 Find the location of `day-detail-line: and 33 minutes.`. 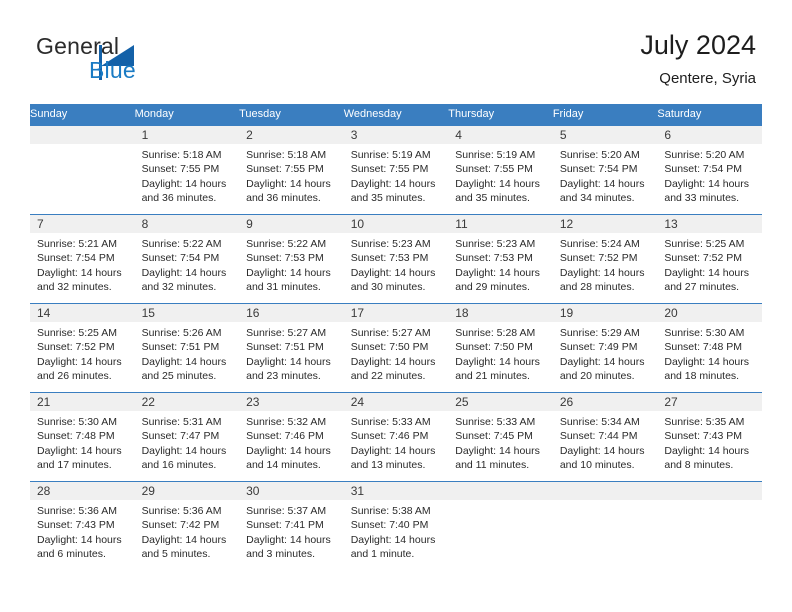

day-detail-line: and 33 minutes. is located at coordinates (702, 197).